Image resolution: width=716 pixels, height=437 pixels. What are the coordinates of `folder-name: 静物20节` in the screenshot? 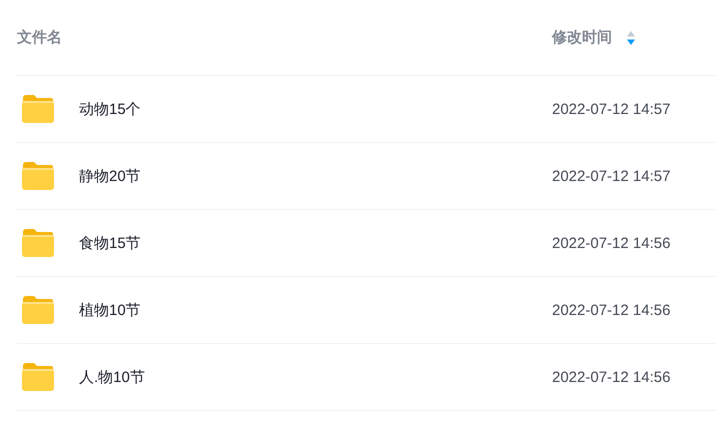 It's located at (315, 176).